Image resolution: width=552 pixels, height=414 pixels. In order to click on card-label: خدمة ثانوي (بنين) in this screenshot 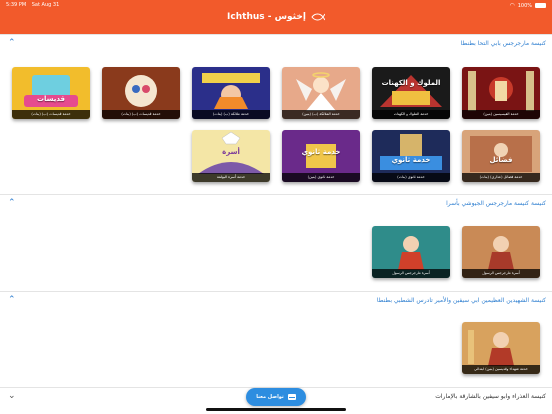, I will do `click(321, 177)`.